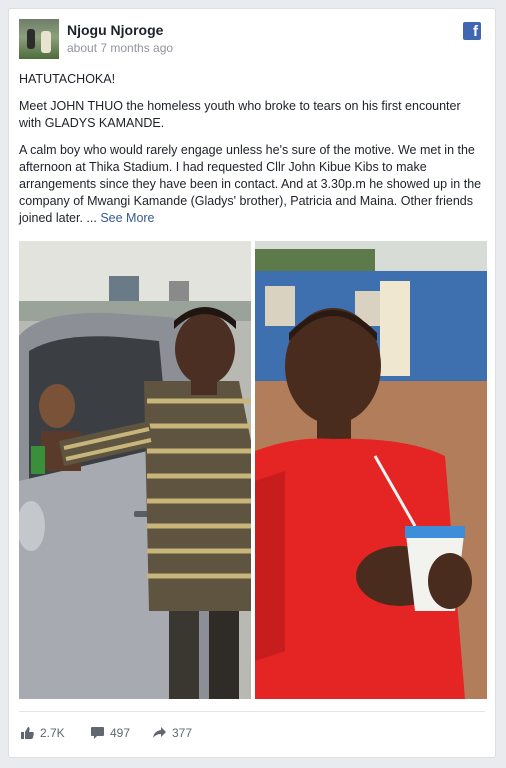 The width and height of the screenshot is (506, 768). I want to click on author-avatar, so click(39, 39).